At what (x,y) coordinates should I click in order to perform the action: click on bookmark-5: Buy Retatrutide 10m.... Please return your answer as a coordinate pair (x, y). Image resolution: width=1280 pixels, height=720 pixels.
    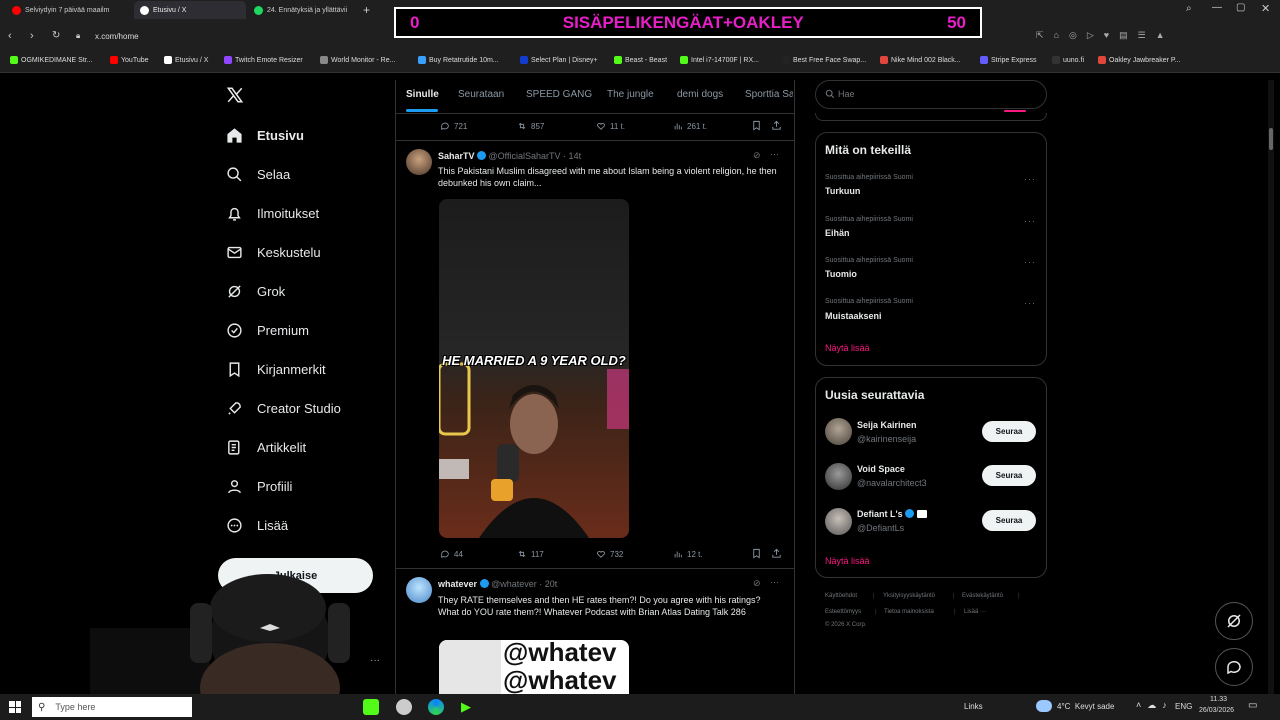
    Looking at the image, I should click on (458, 60).